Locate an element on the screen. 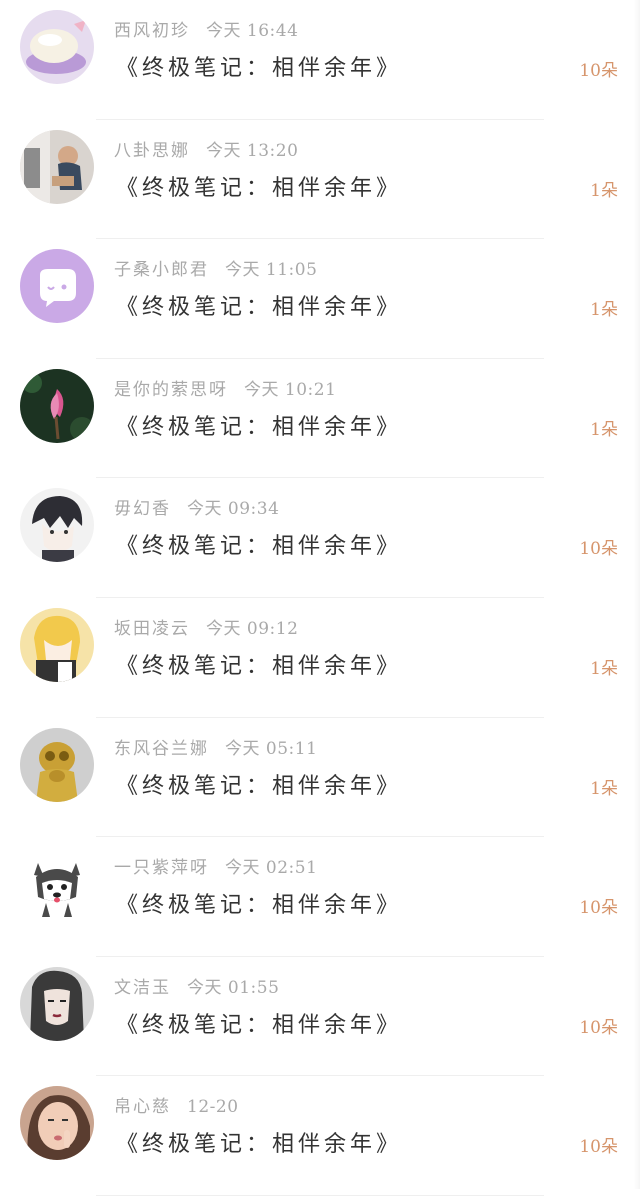  timestamp: 12-20 is located at coordinates (213, 1107).